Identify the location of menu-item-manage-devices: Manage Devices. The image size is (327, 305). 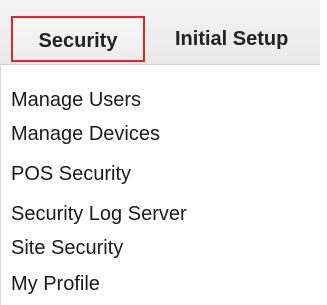
(85, 134).